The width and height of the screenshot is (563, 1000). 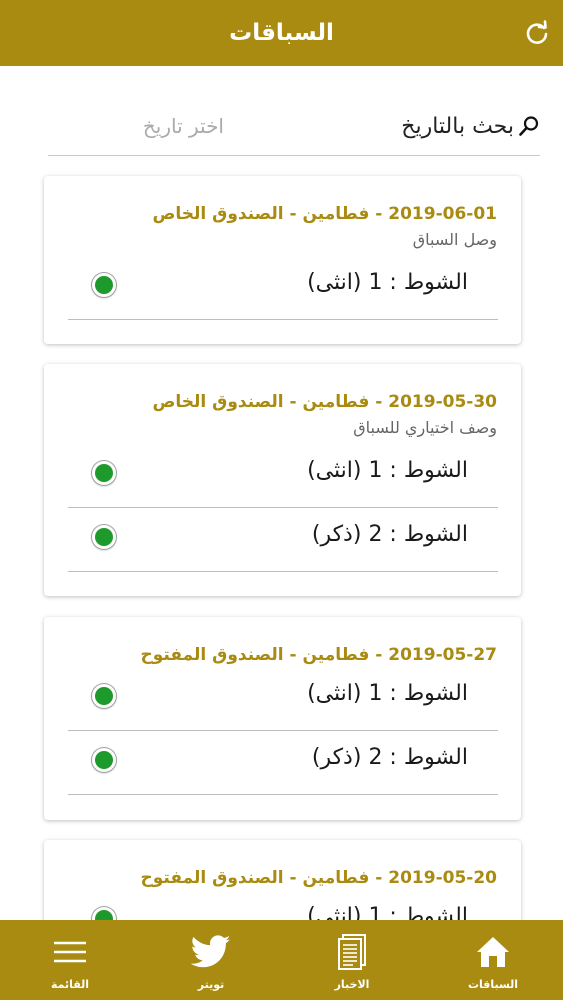 I want to click on nav-label: الاخبار, so click(x=352, y=984).